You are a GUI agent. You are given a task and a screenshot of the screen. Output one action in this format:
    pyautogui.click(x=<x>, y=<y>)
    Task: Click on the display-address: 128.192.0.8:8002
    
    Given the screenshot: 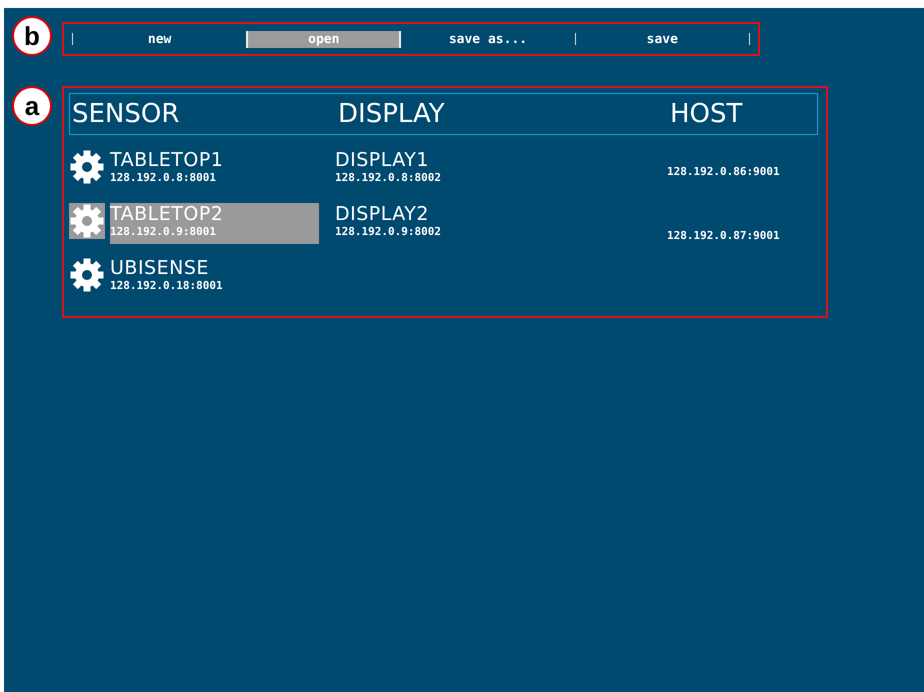 What is the action you would take?
    pyautogui.click(x=388, y=177)
    